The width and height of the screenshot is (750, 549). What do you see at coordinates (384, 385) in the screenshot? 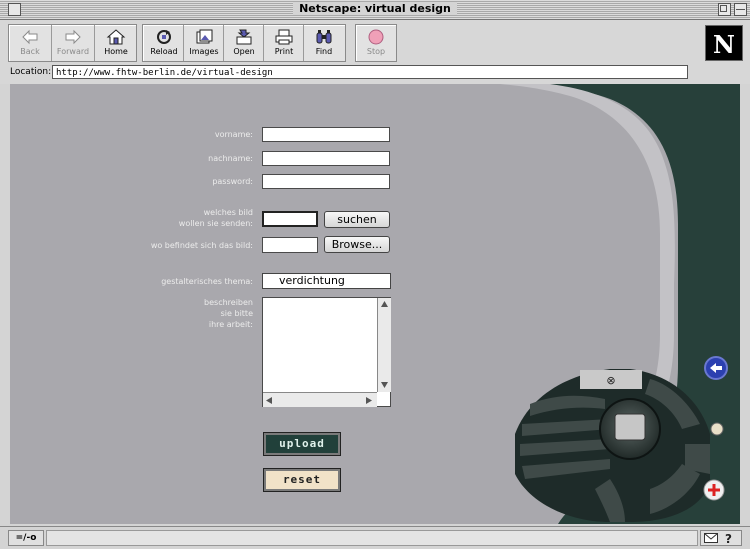
I see `scroll-down-icon` at bounding box center [384, 385].